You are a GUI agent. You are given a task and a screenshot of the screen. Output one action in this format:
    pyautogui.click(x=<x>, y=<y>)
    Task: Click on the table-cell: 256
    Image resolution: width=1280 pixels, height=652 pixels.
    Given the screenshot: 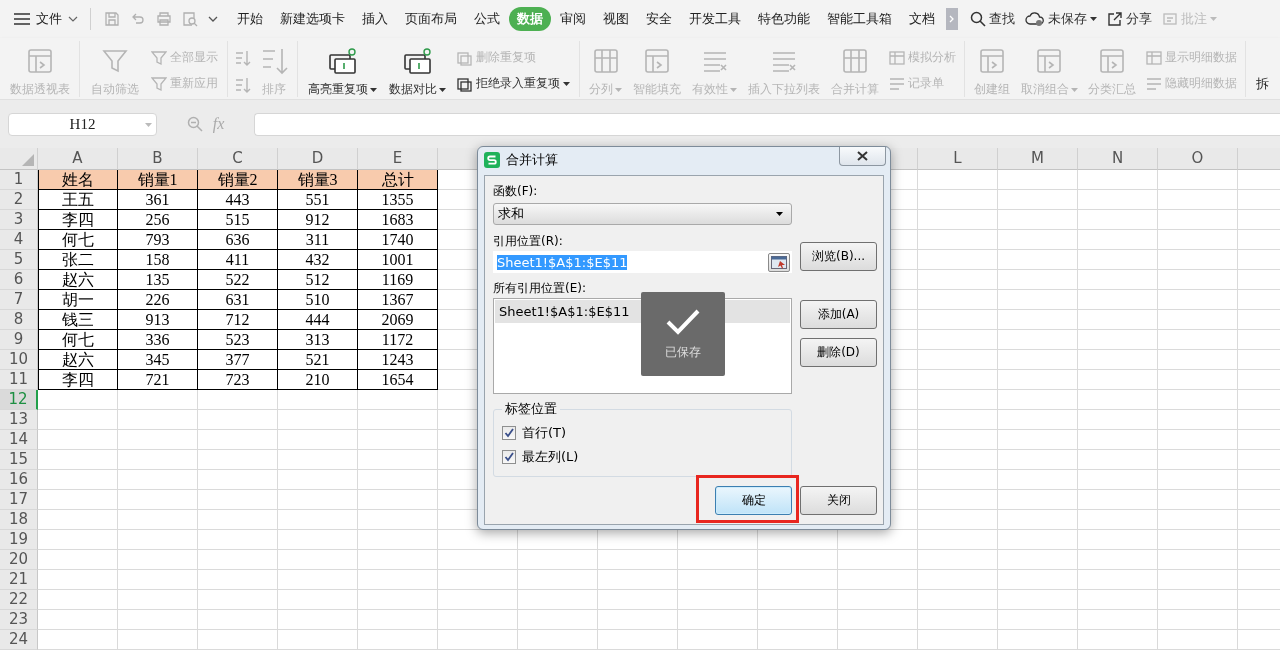 What is the action you would take?
    pyautogui.click(x=158, y=220)
    